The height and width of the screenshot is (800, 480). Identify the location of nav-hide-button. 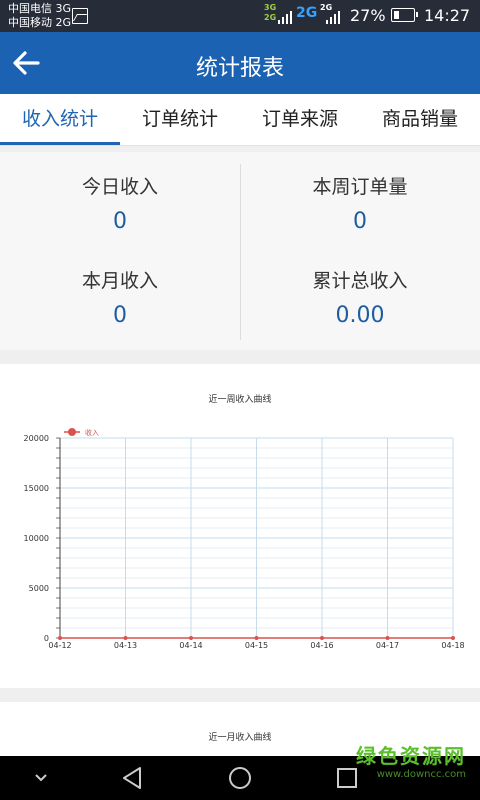
(41, 778).